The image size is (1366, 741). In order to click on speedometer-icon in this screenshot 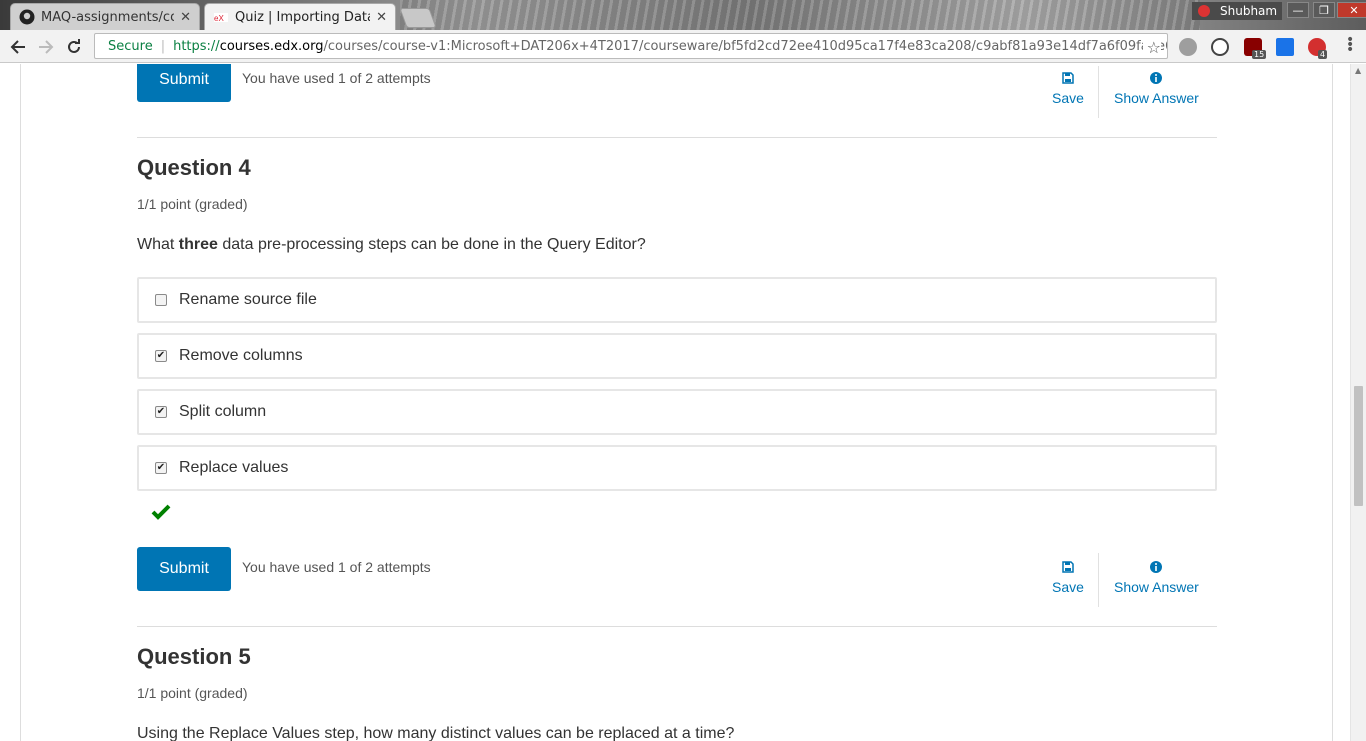, I will do `click(1220, 47)`.